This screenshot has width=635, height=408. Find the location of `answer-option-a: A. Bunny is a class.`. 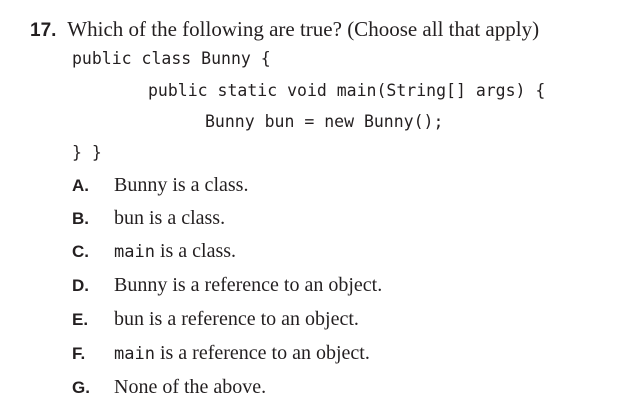

answer-option-a: A. Bunny is a class. is located at coordinates (160, 188).